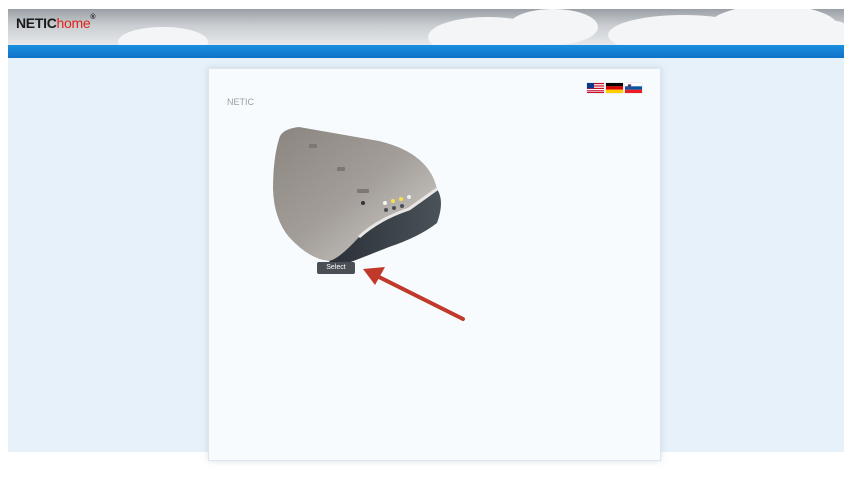  I want to click on logo-registered-mark: ®, so click(93, 17).